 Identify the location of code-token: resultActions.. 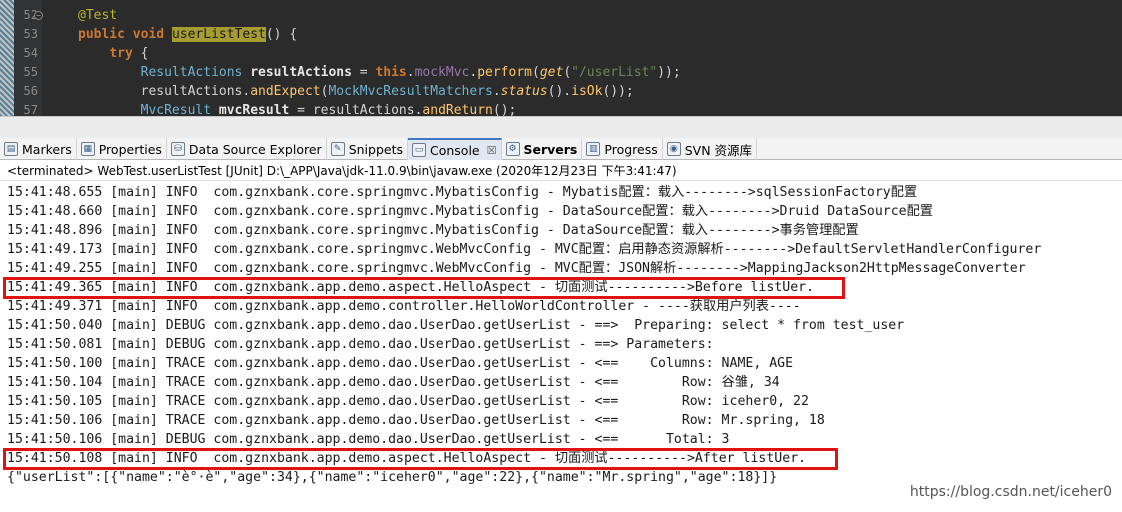
(164, 91).